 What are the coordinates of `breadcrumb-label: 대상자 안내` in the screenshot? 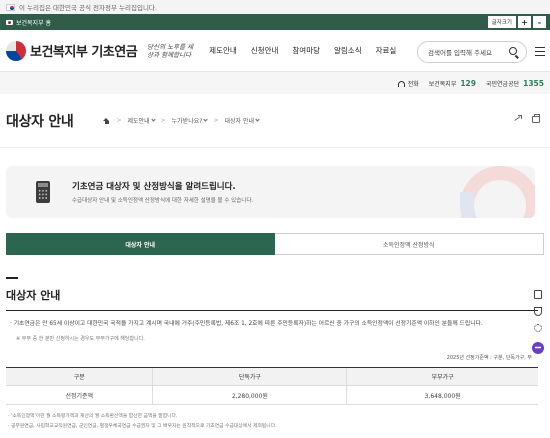 It's located at (239, 121).